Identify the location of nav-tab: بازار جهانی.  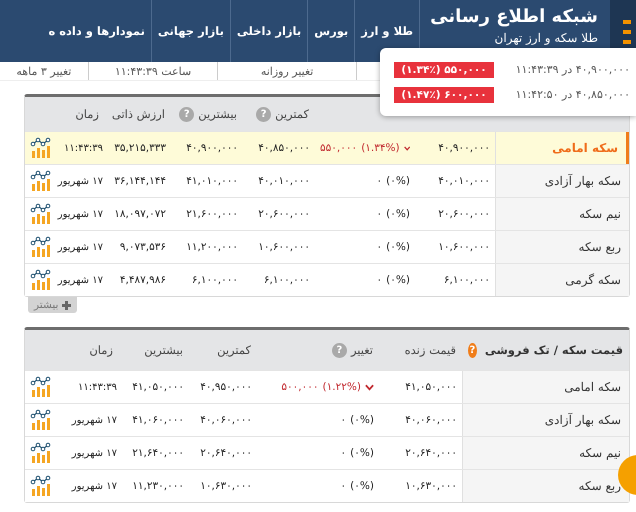
(191, 31).